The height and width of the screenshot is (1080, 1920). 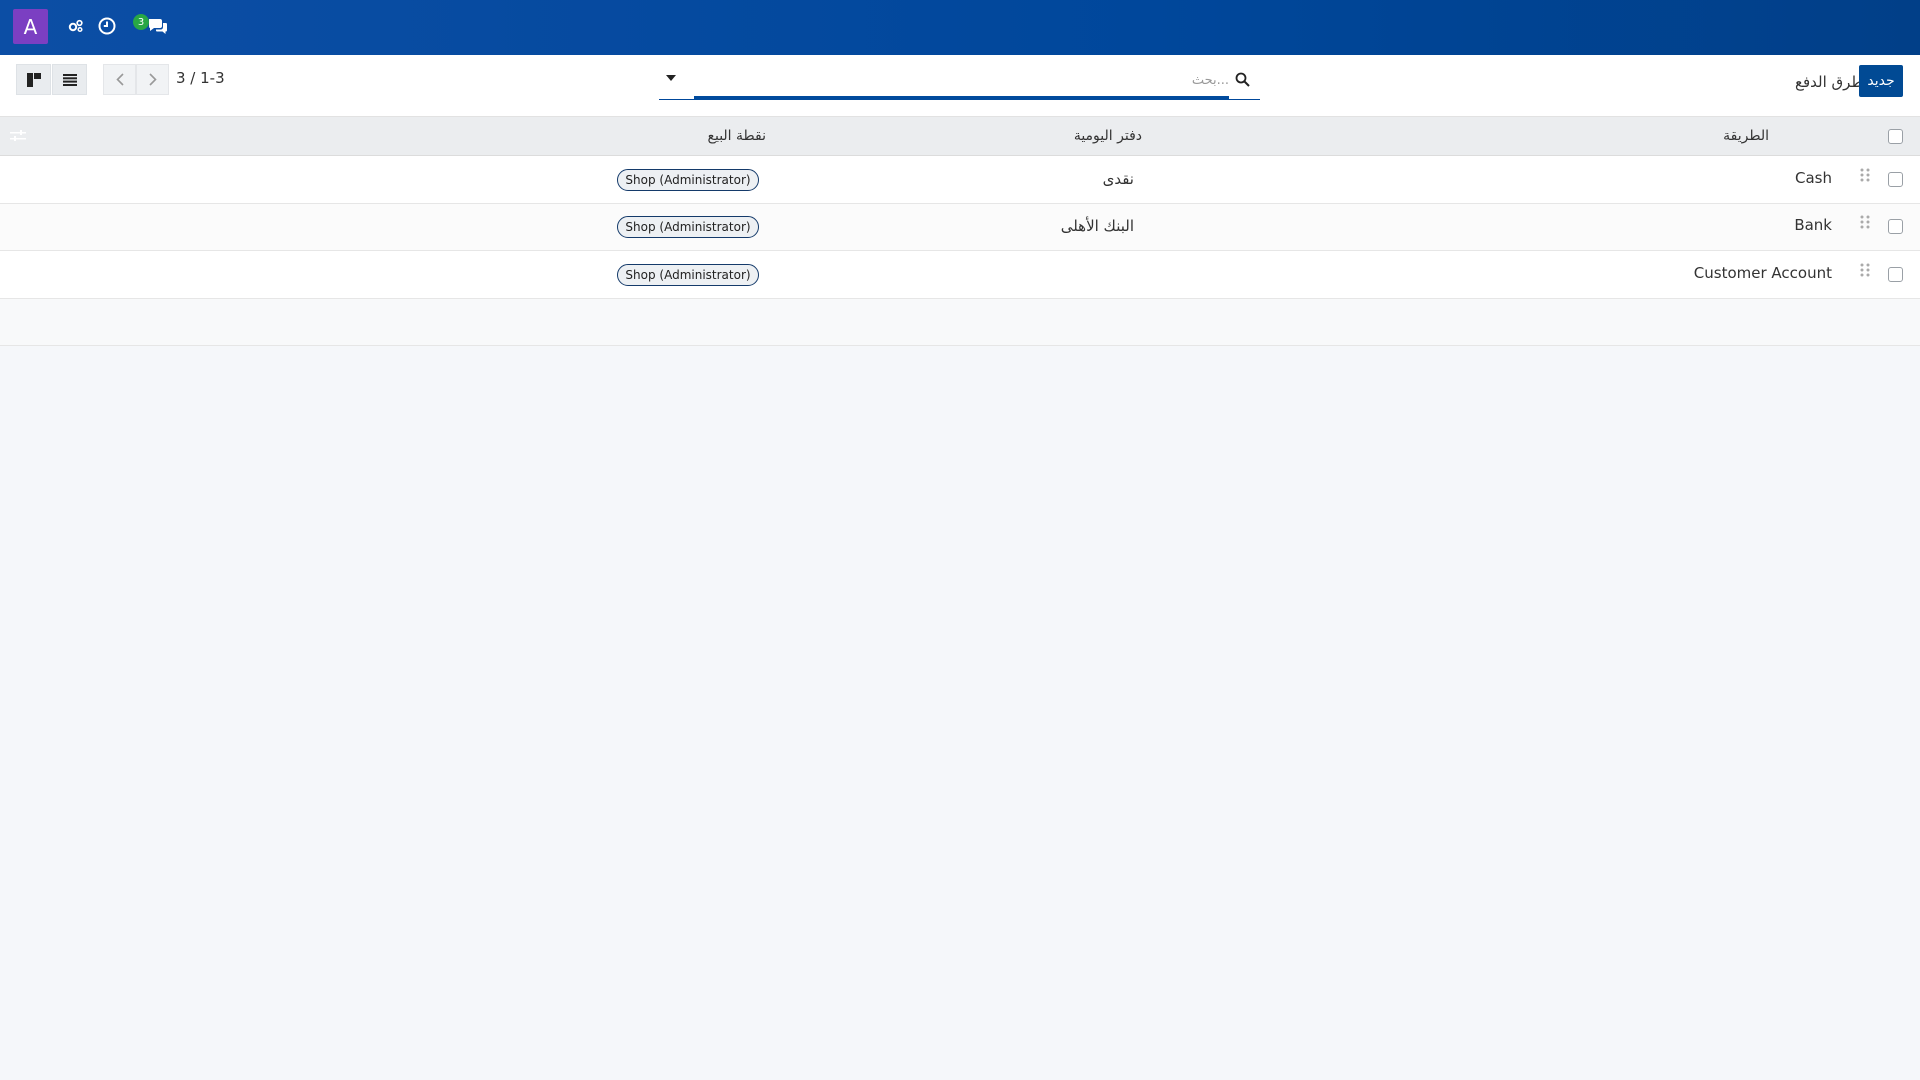 I want to click on table-row: Shop (Administrator) Customer Account, so click(x=960, y=275).